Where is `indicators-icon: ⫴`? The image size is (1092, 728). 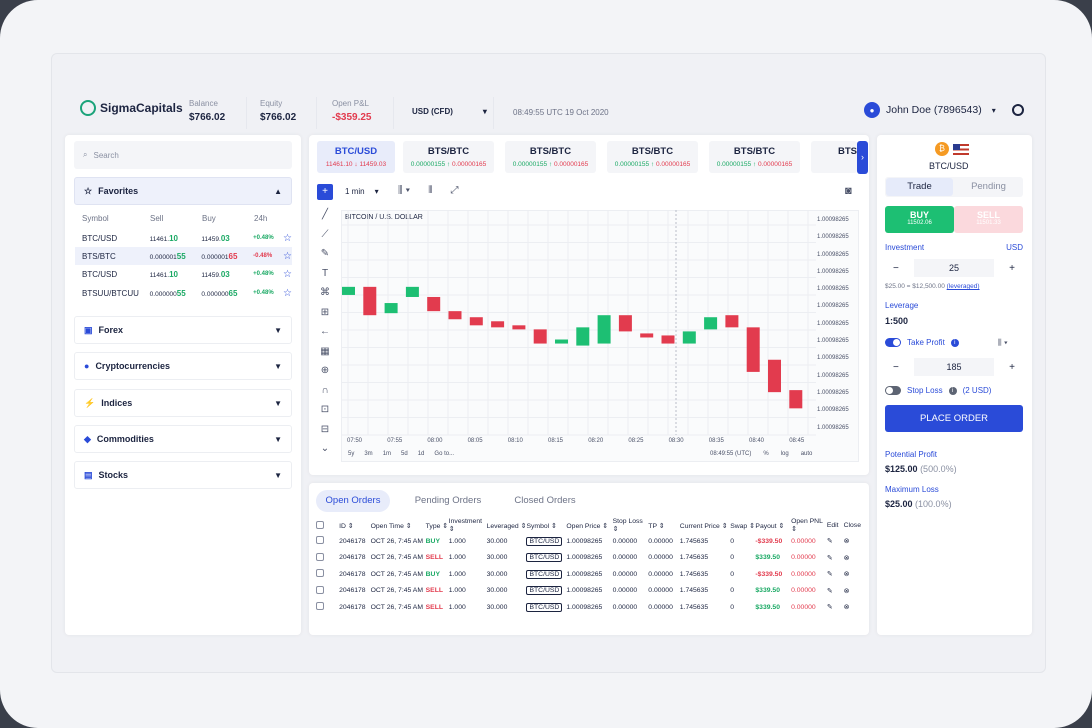 indicators-icon: ⫴ is located at coordinates (430, 190).